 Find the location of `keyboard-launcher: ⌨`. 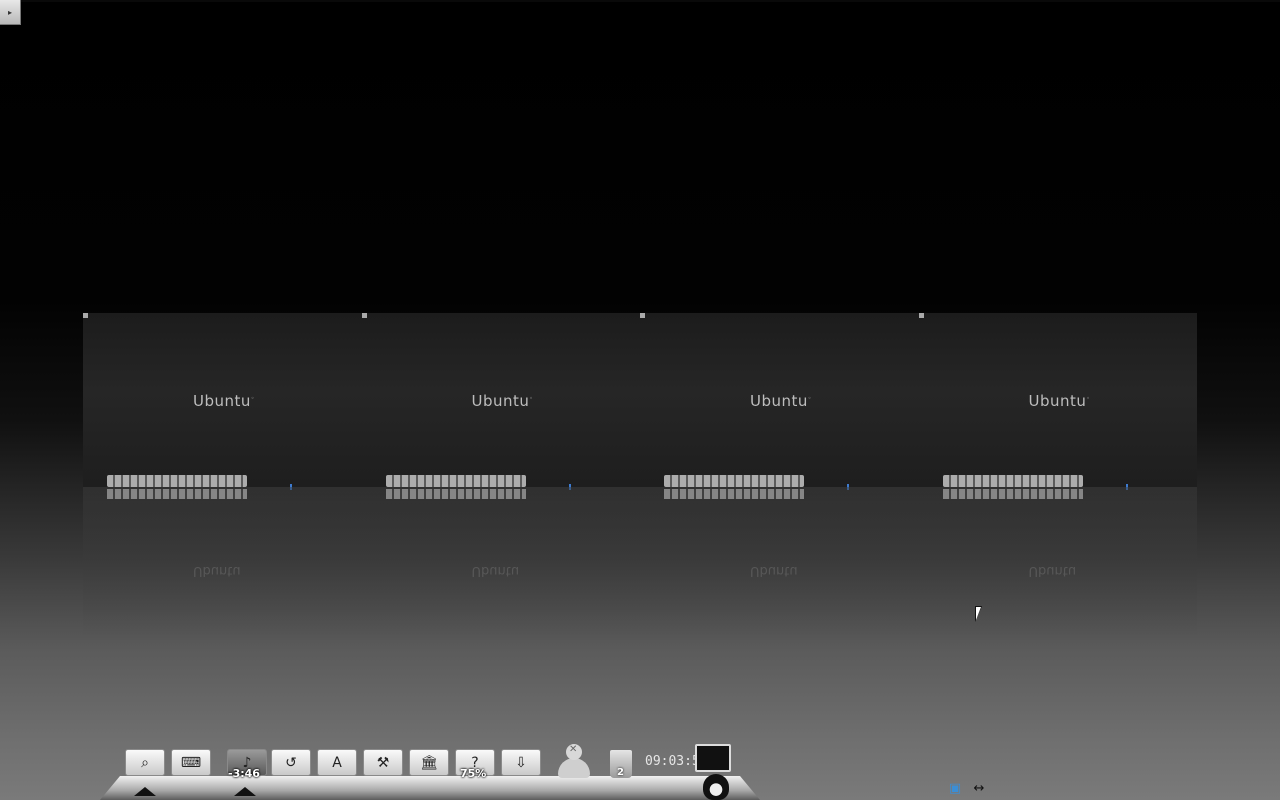

keyboard-launcher: ⌨ is located at coordinates (191, 762).